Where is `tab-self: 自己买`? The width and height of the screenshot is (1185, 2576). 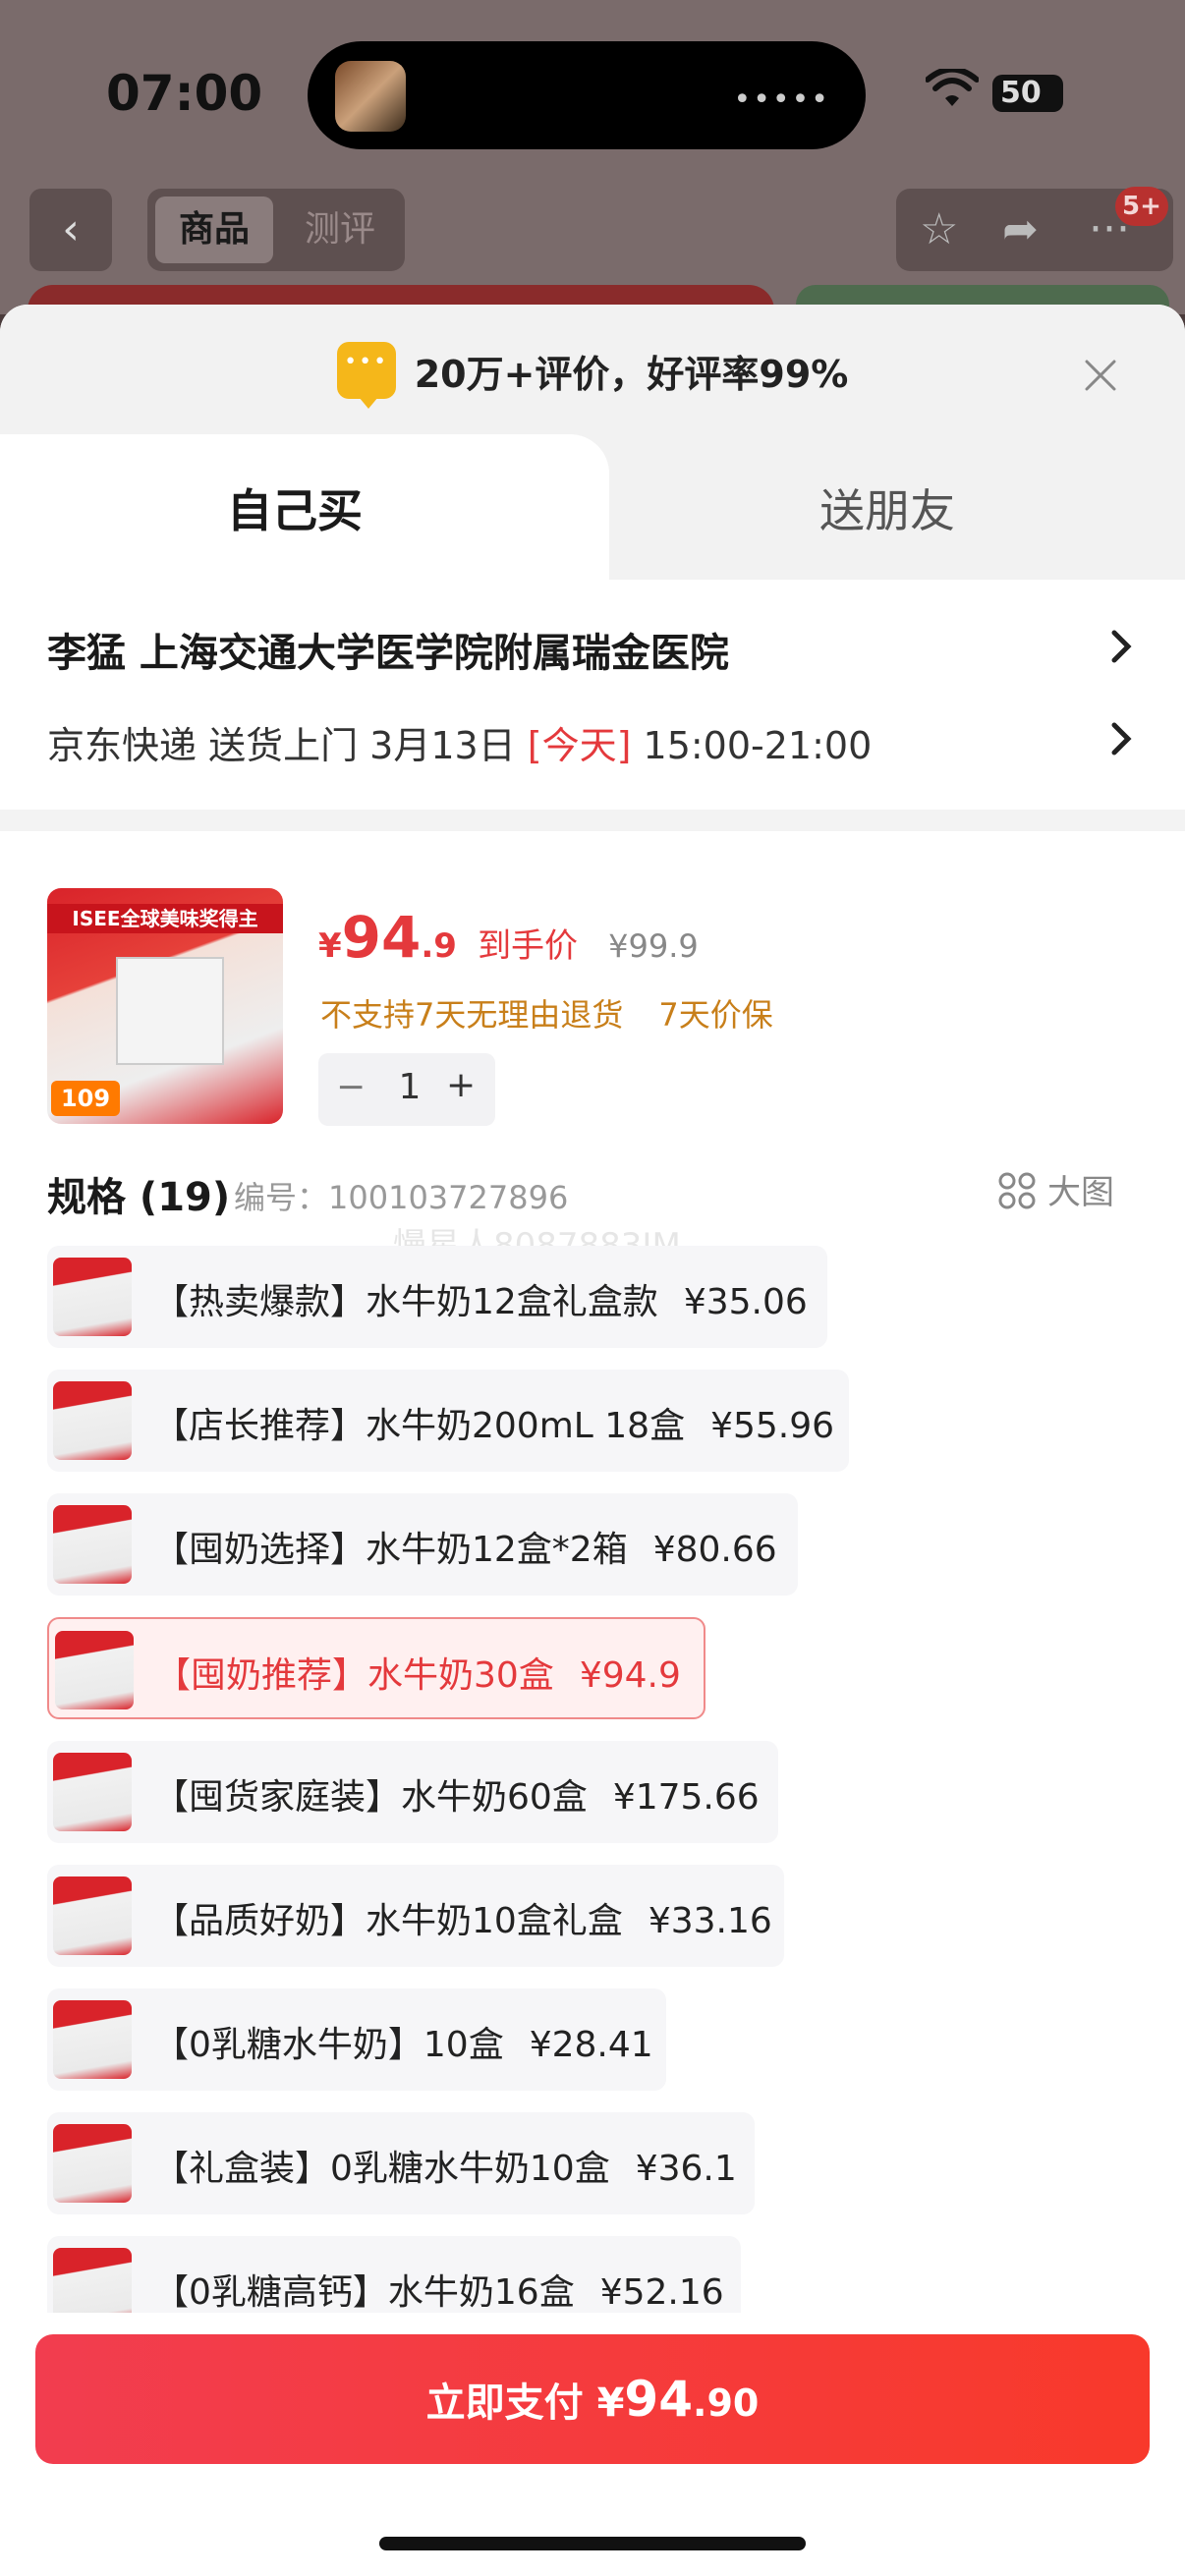
tab-self: 自己买 is located at coordinates (295, 508).